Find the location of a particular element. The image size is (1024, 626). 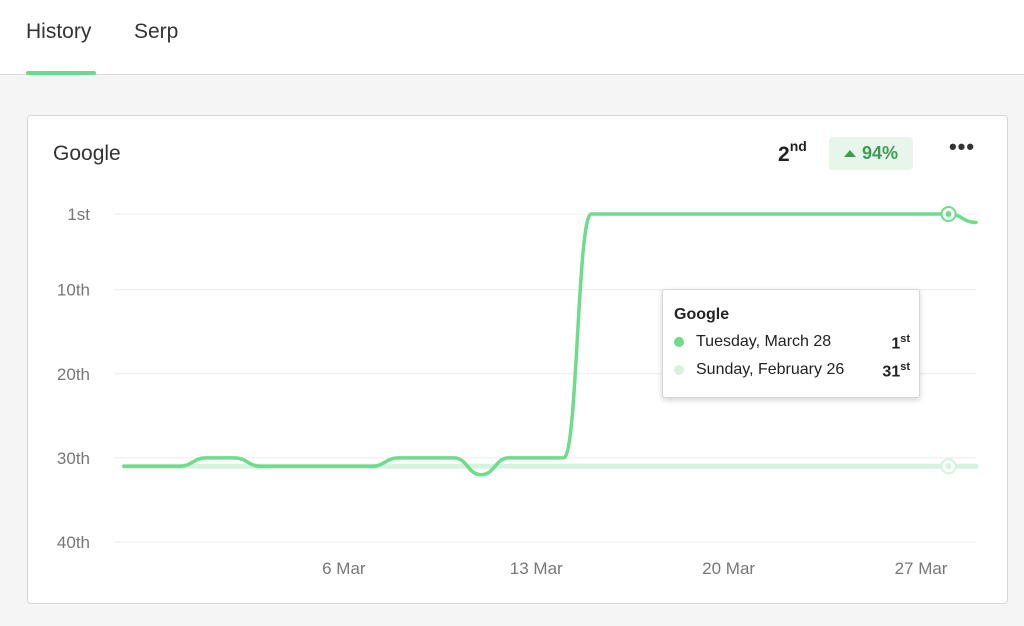

change-badge: 94% is located at coordinates (871, 153).